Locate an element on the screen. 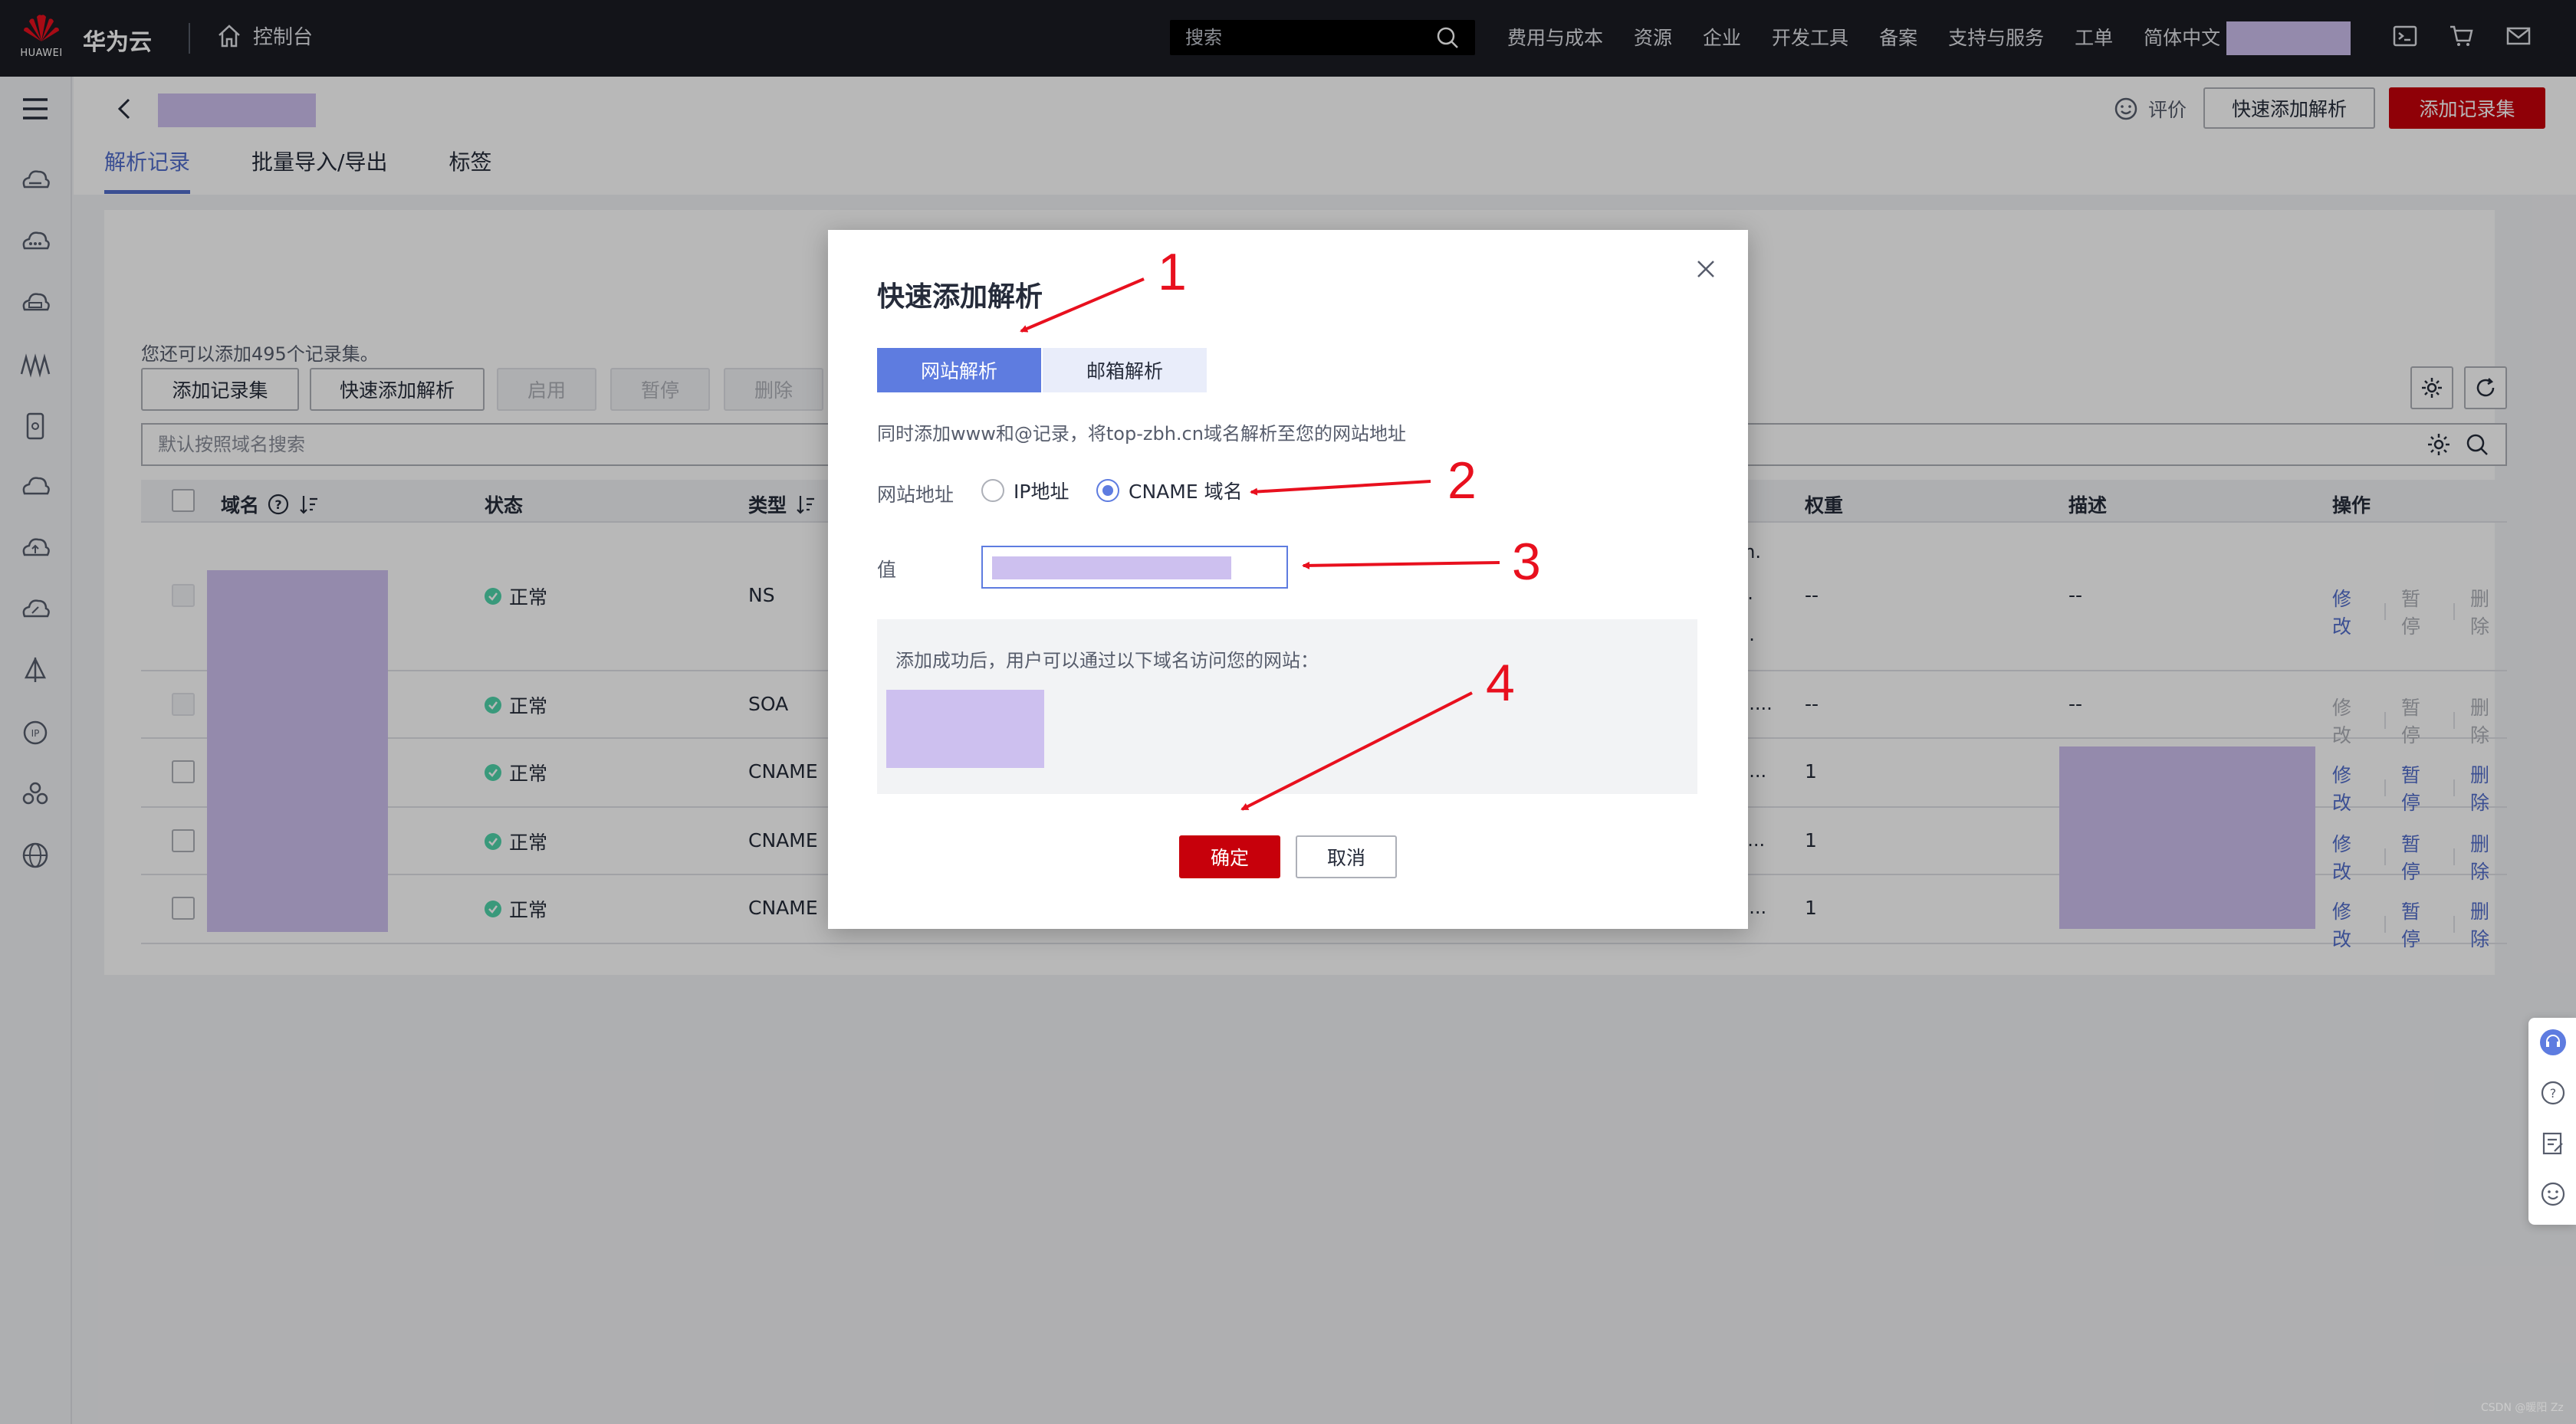 The width and height of the screenshot is (2576, 1424). dialog-title: 快速添加解析 is located at coordinates (960, 297).